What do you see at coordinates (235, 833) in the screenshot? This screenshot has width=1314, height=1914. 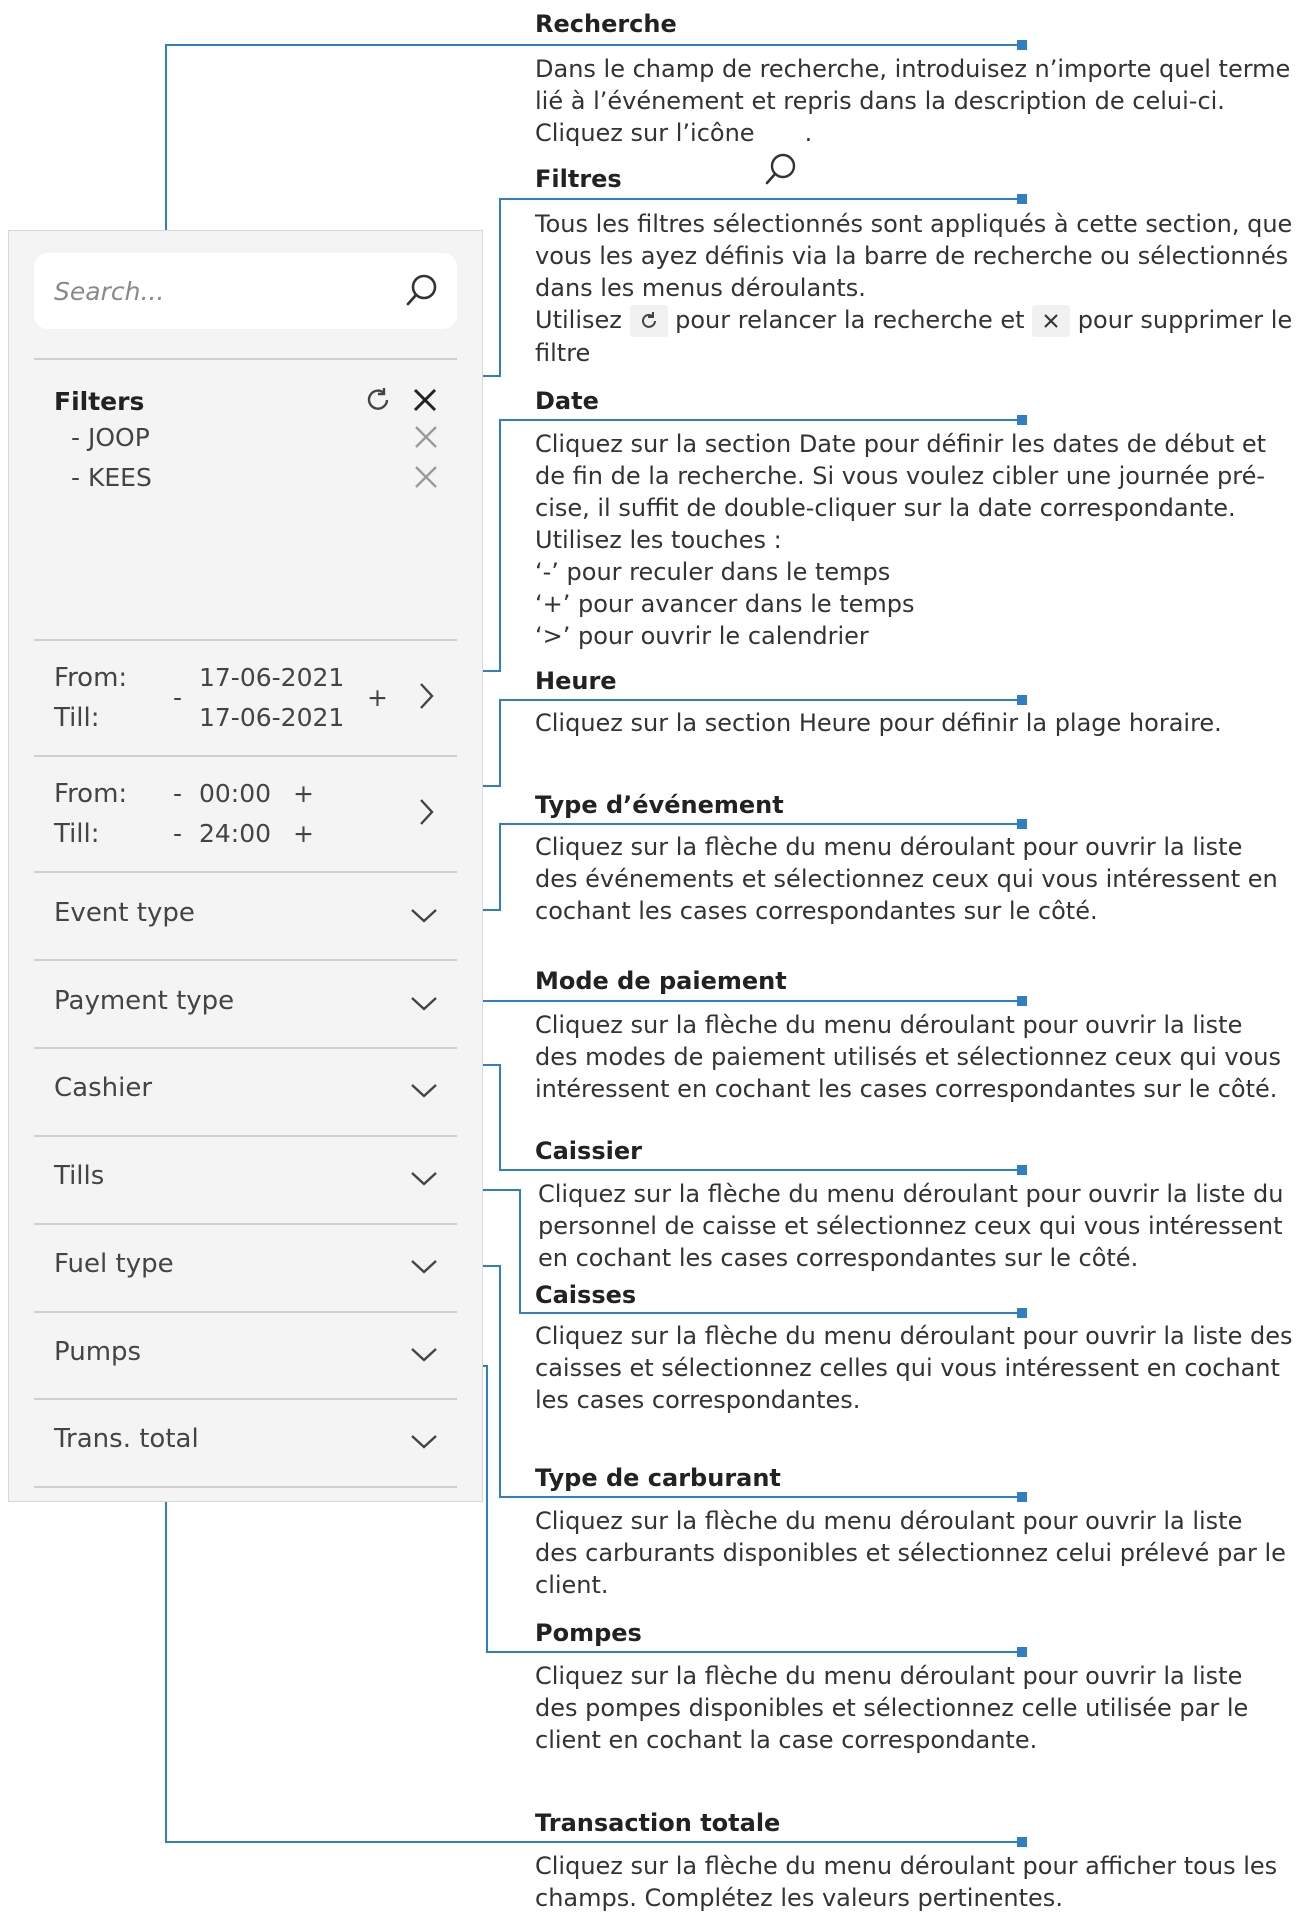 I see `time-till-value: 24:00` at bounding box center [235, 833].